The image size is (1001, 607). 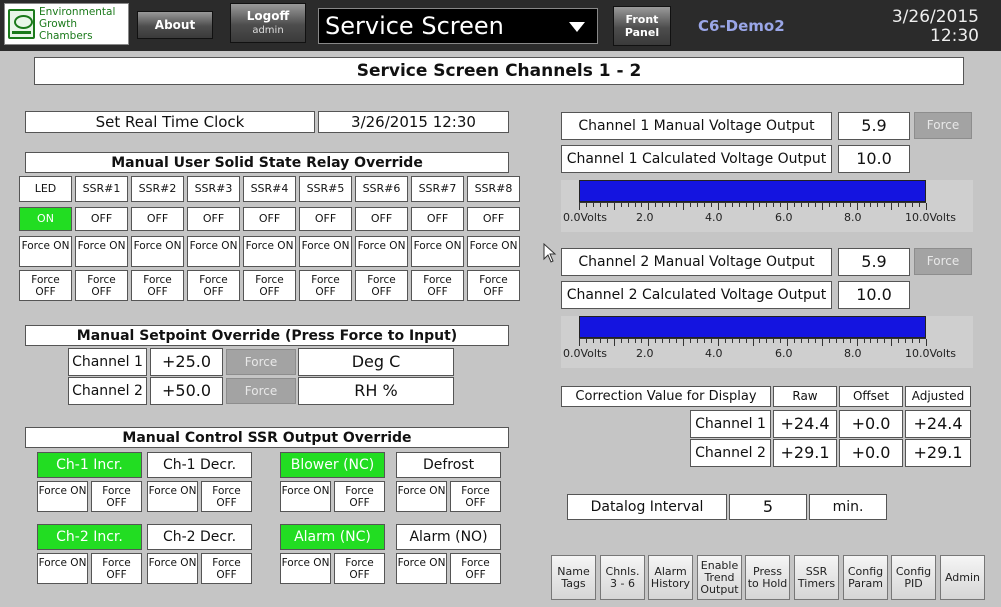 I want to click on nav-button: Alarm History, so click(x=670, y=577).